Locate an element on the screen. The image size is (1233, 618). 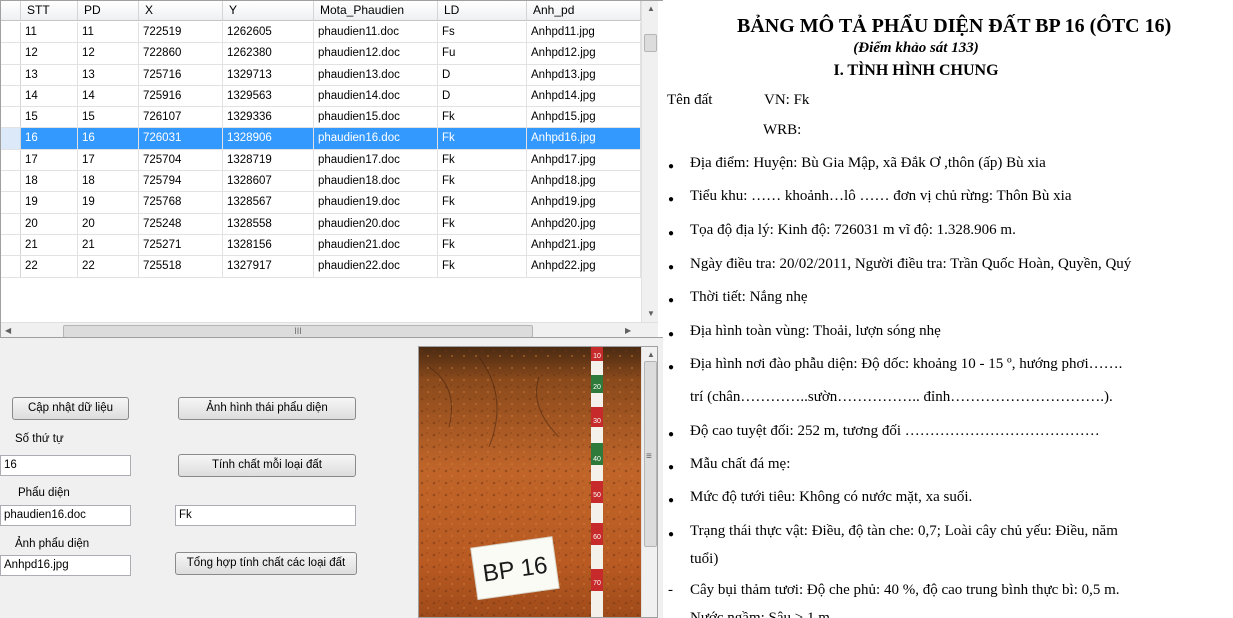
cell-y: 1329713 is located at coordinates (268, 74).